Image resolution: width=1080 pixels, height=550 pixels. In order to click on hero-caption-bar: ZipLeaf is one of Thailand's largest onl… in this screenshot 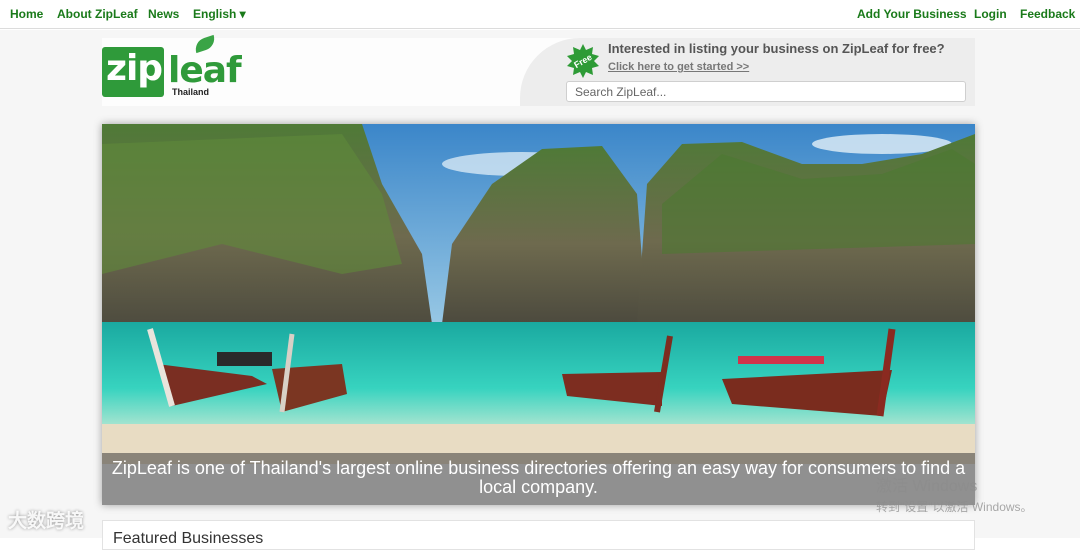, I will do `click(538, 479)`.